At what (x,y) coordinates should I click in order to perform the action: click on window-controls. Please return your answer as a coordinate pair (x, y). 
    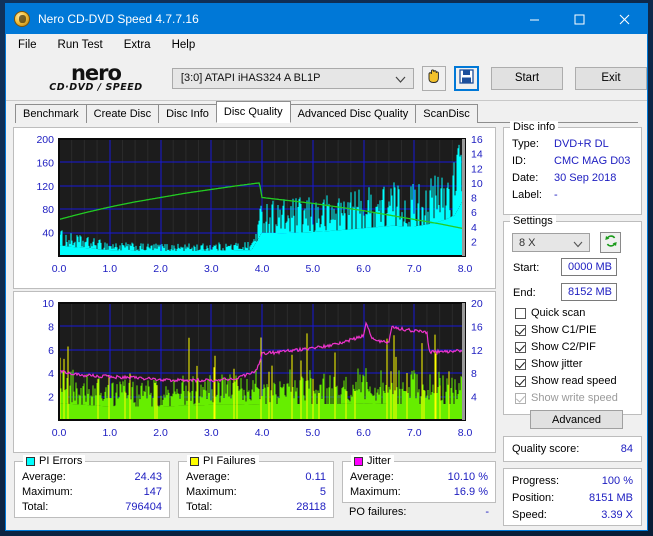
    Looking at the image, I should click on (579, 19).